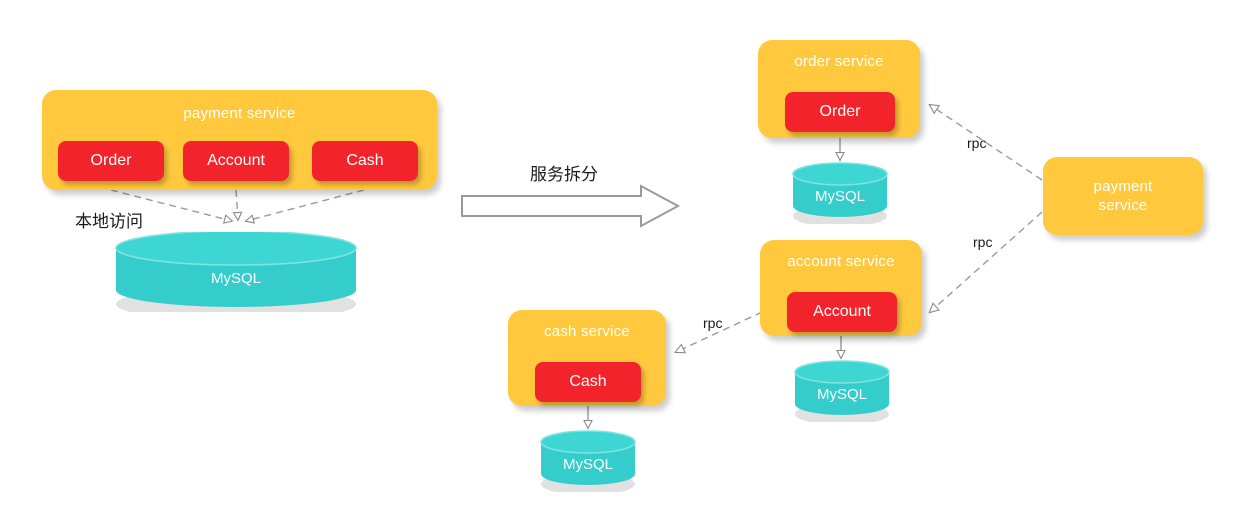 Image resolution: width=1253 pixels, height=531 pixels. What do you see at coordinates (840, 194) in the screenshot?
I see `order-database-cylinder: MySQL` at bounding box center [840, 194].